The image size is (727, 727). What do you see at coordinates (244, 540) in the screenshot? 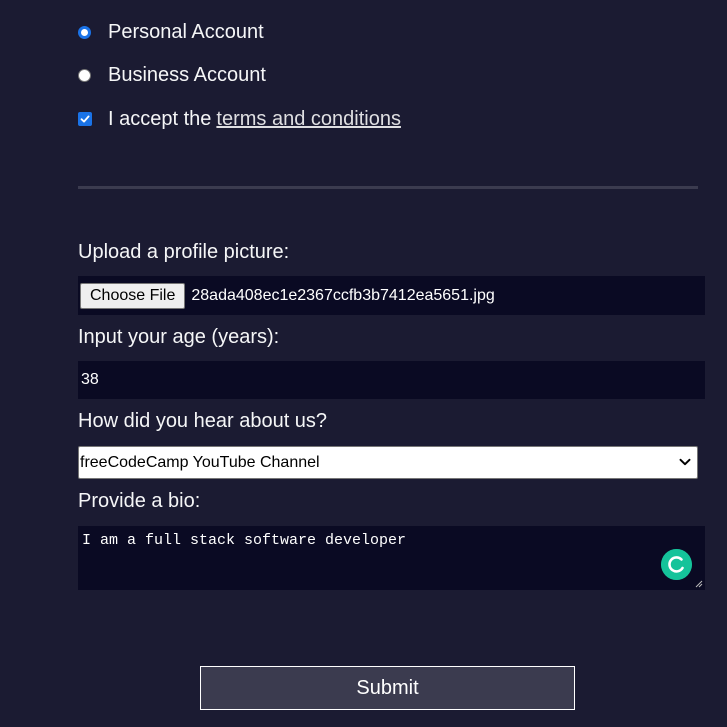
I see `bio-text: I am a full stack software developer` at bounding box center [244, 540].